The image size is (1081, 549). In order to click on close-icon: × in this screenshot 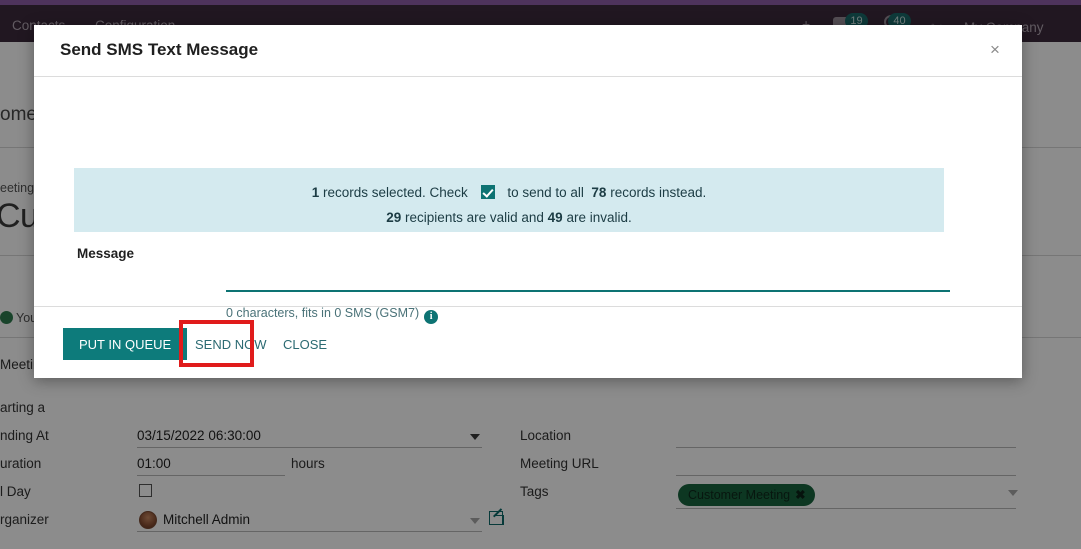, I will do `click(995, 50)`.